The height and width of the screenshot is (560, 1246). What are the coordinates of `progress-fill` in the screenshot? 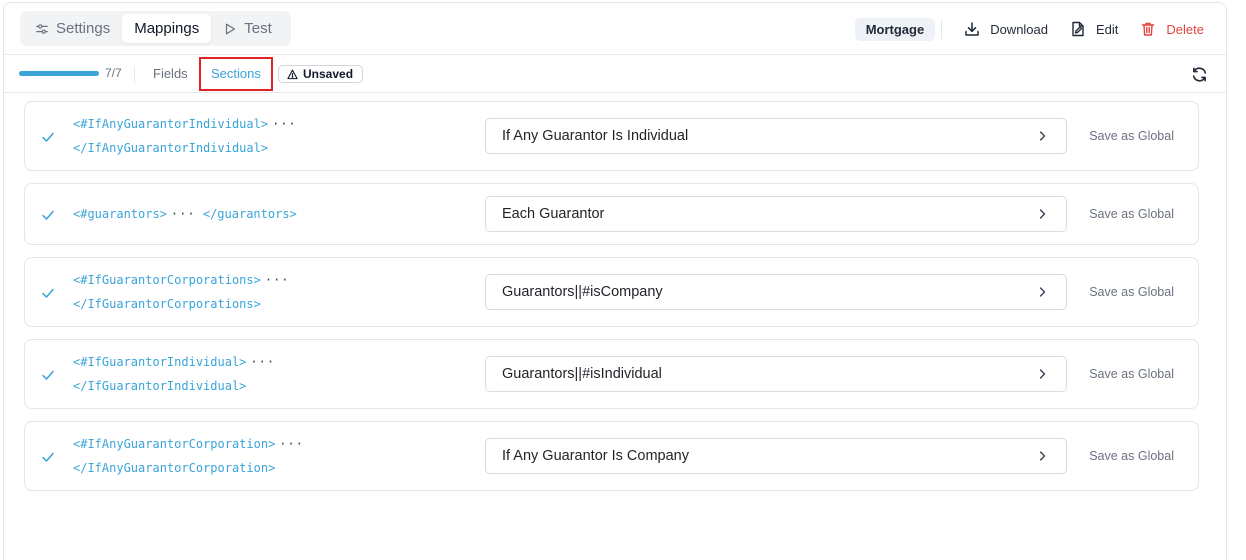 It's located at (59, 73).